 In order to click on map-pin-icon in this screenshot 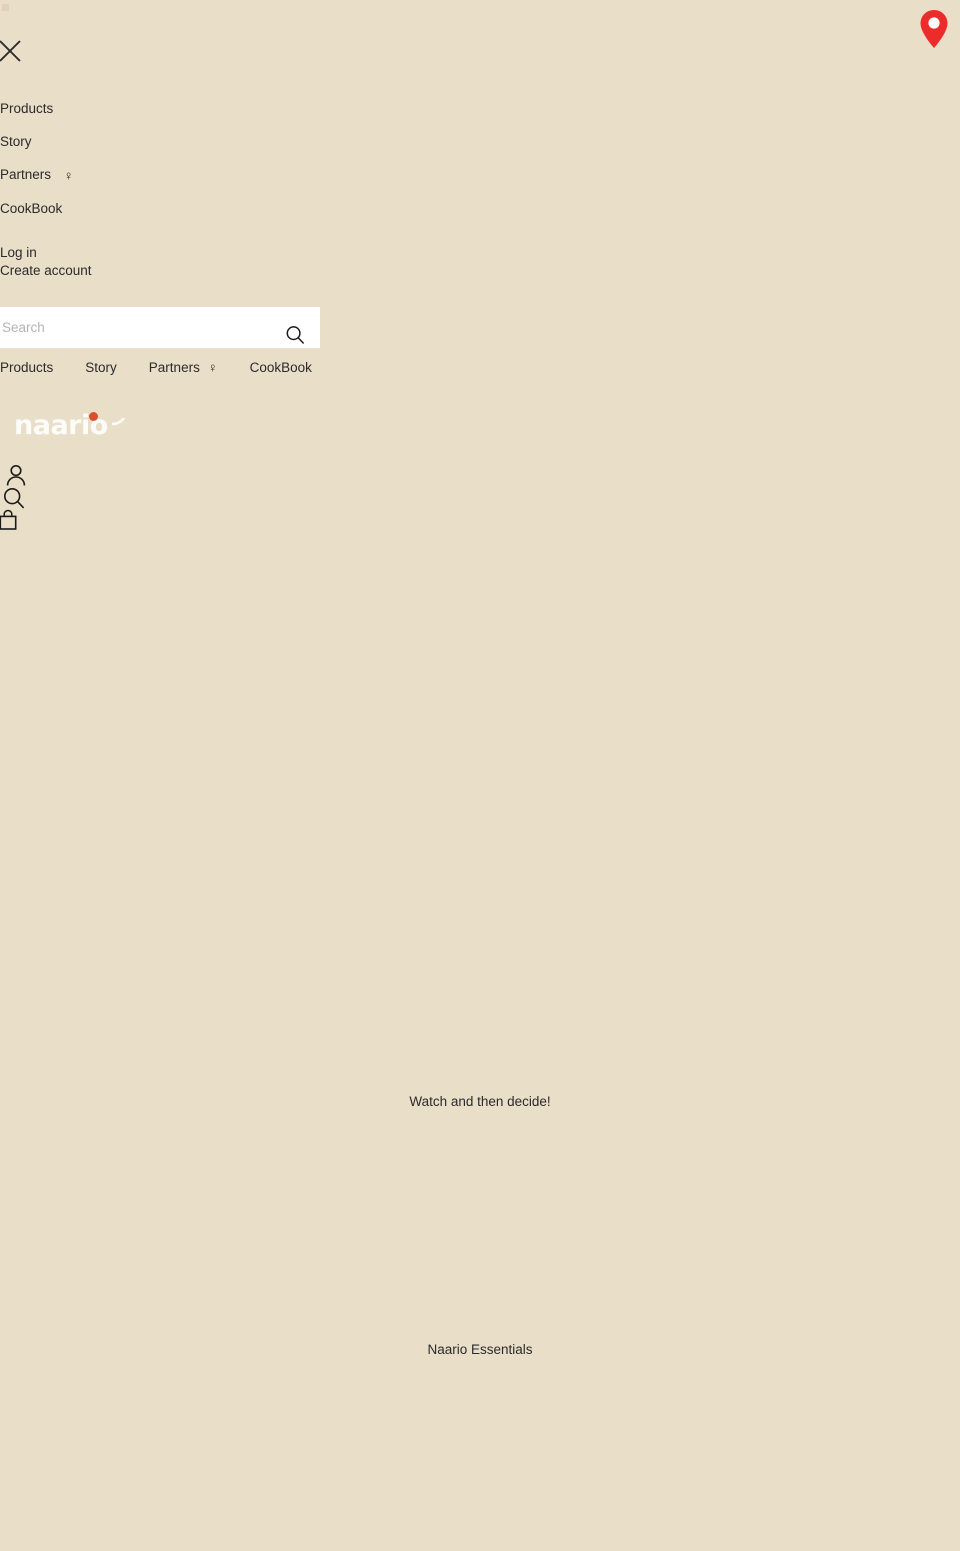, I will do `click(934, 29)`.